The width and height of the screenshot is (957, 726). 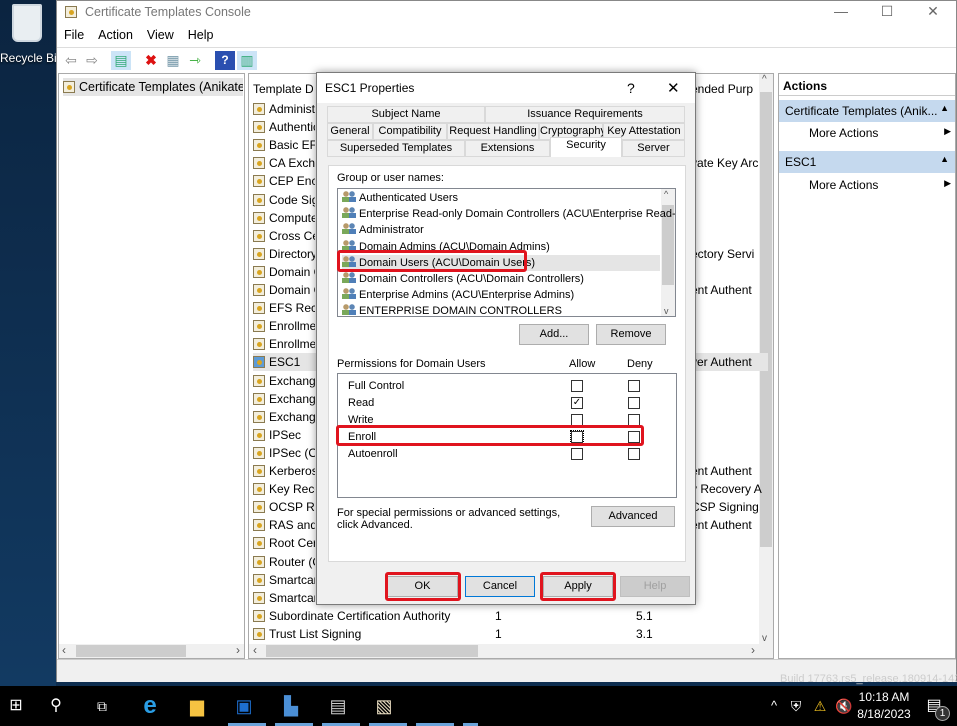 What do you see at coordinates (225, 60) in the screenshot?
I see `help-icon: ?` at bounding box center [225, 60].